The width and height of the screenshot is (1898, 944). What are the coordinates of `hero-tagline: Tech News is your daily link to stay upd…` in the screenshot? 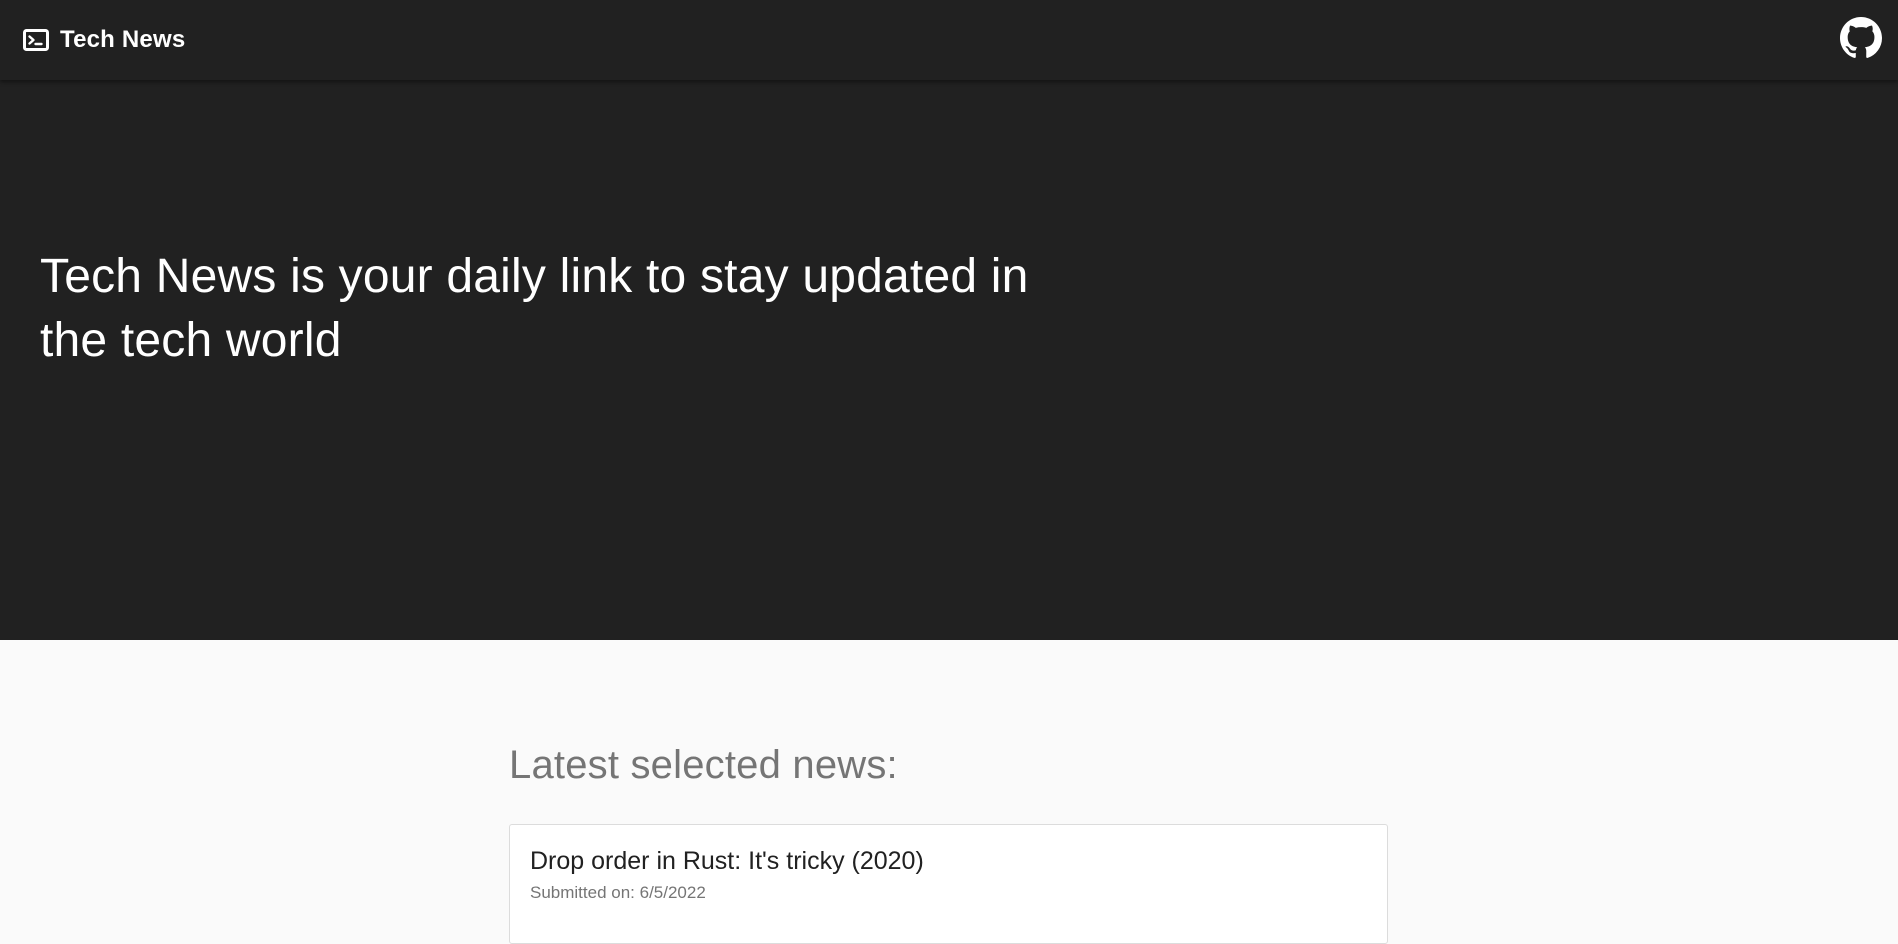 It's located at (534, 308).